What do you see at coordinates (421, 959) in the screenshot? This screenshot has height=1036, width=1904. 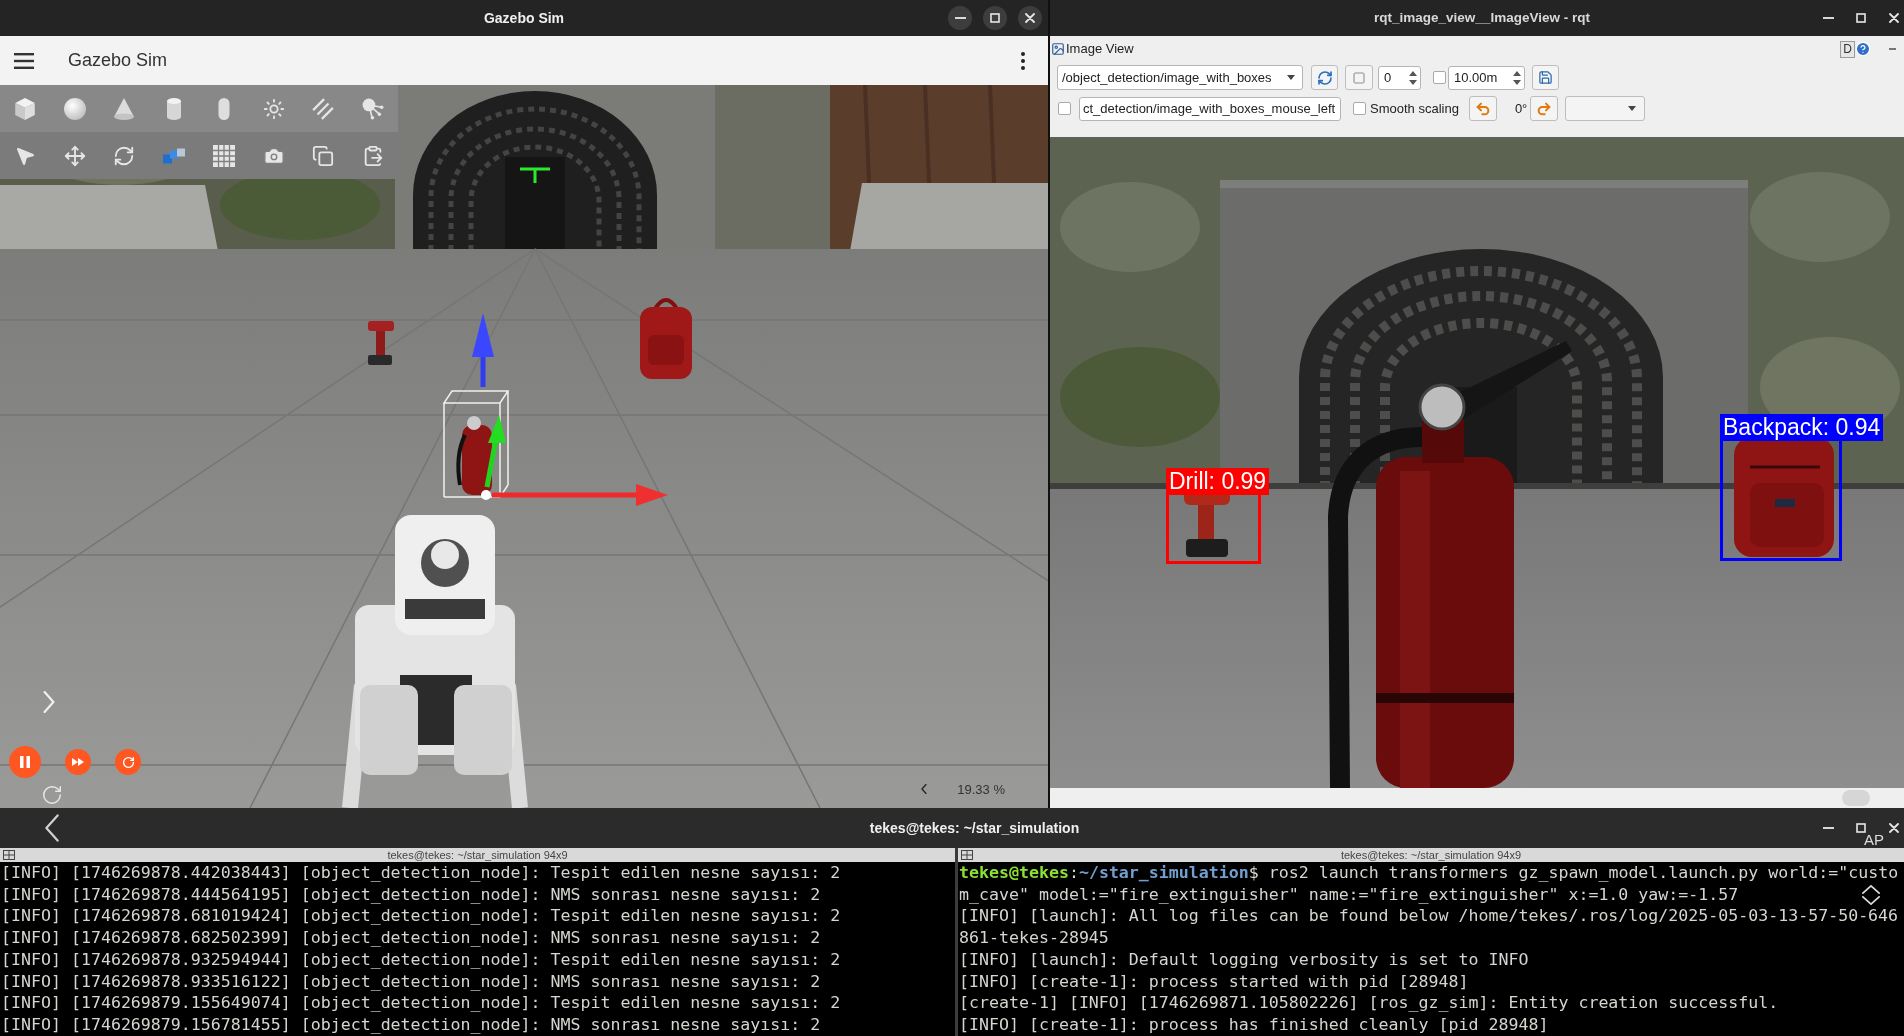 I see `terminal-line: [INFO] [1746269878.932594944] [object_detection_node]: Tespit edilen nesne sayısı: 2` at bounding box center [421, 959].